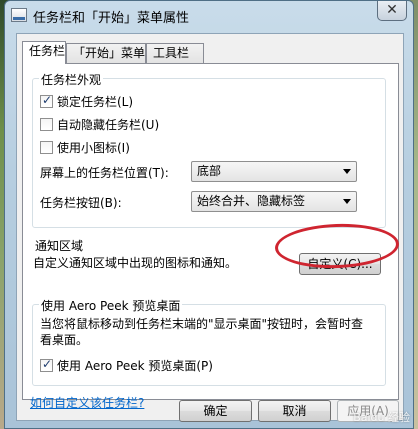  Describe the element at coordinates (87, 402) in the screenshot. I see `help-link: 如何自定义该任务栏?` at that location.